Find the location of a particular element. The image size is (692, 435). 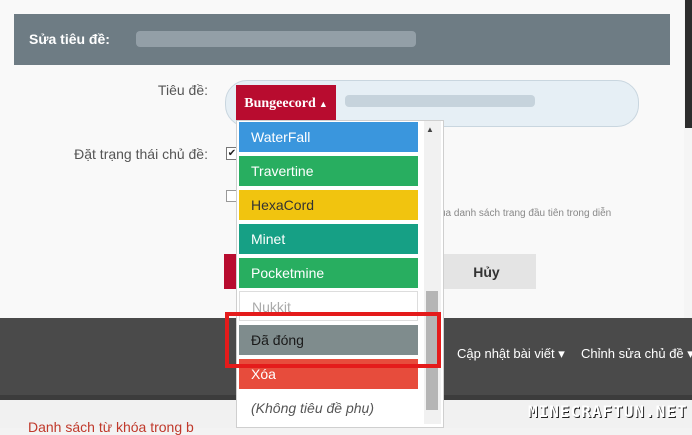

prefix-option-hexacord: HexaCord is located at coordinates (328, 205).